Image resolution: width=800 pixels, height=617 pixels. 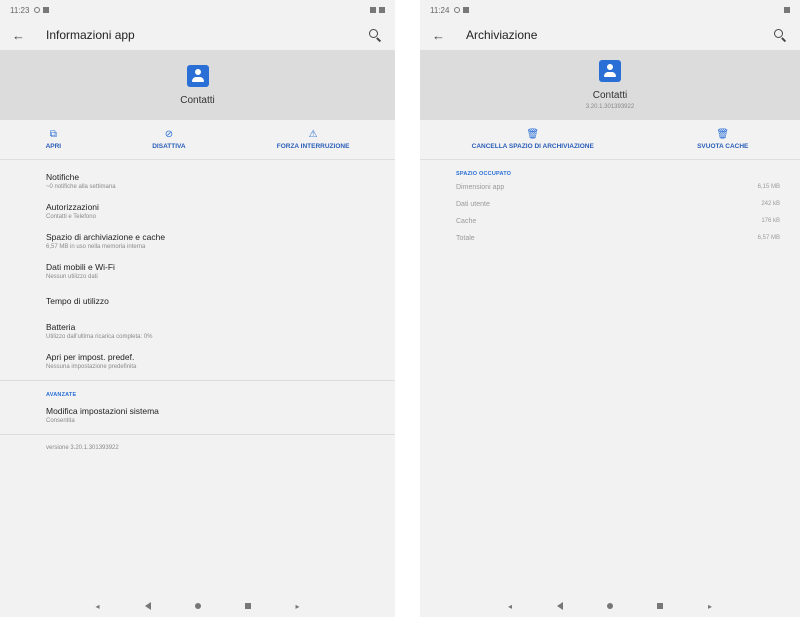 What do you see at coordinates (197, 181) in the screenshot?
I see `list-item-notifications: Notifiche ~0 notifiche alla settimana` at bounding box center [197, 181].